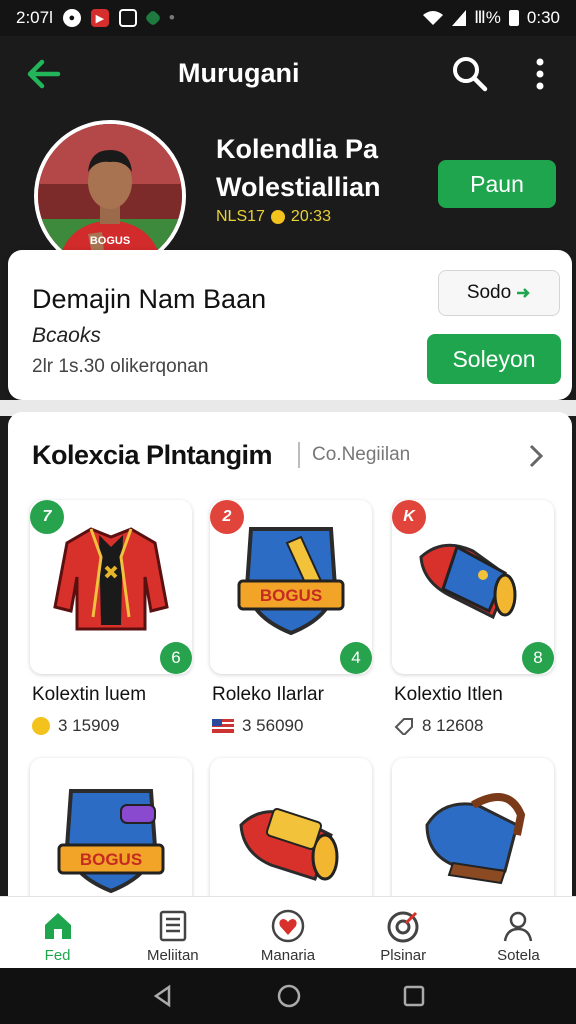  What do you see at coordinates (110, 196) in the screenshot?
I see `player-portrait: BOGUS` at bounding box center [110, 196].